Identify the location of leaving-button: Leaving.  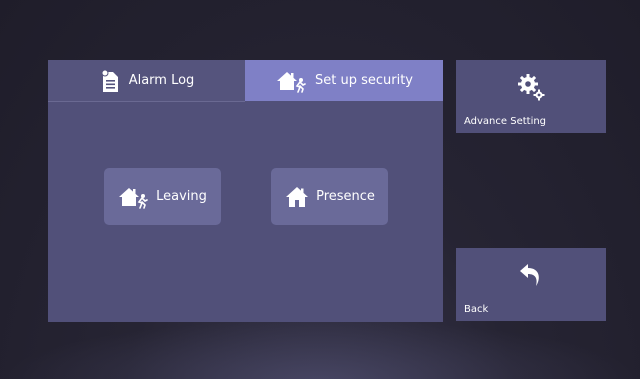
(162, 196).